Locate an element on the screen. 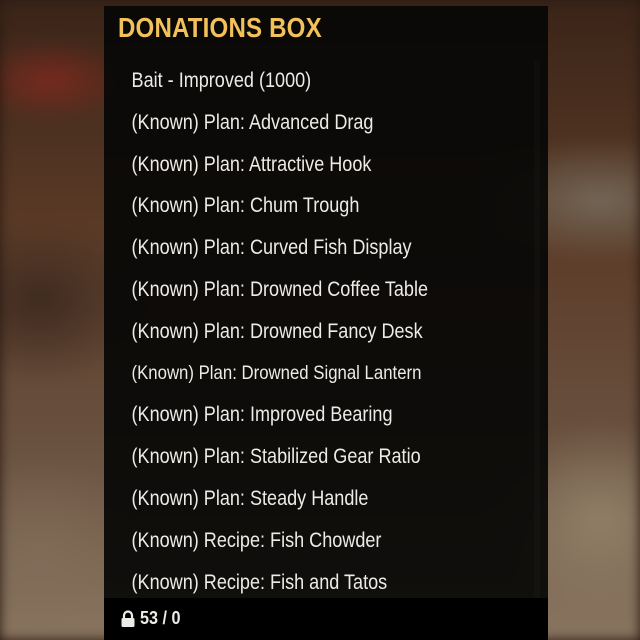  weight-value: 53 / 0 is located at coordinates (160, 618).